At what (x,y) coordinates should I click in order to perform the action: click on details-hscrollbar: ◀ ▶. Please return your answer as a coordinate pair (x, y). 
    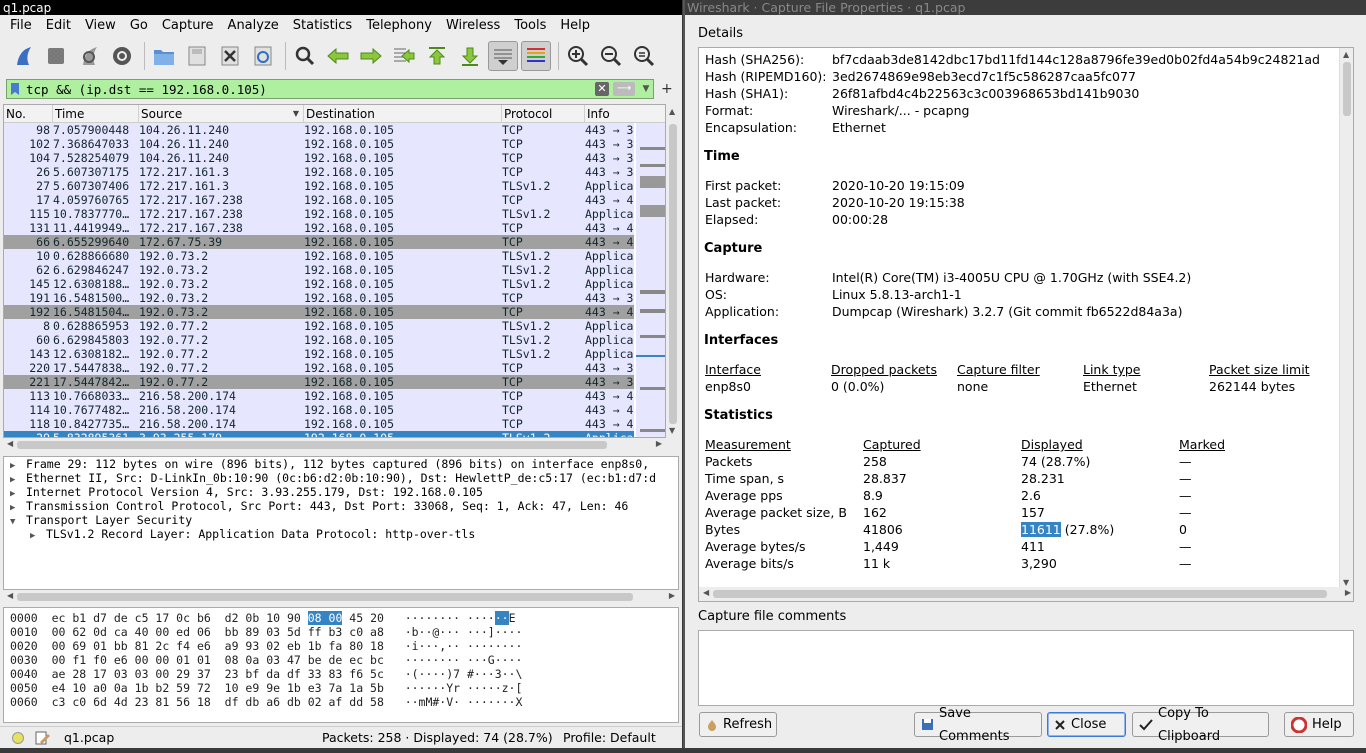
    Looking at the image, I should click on (1026, 594).